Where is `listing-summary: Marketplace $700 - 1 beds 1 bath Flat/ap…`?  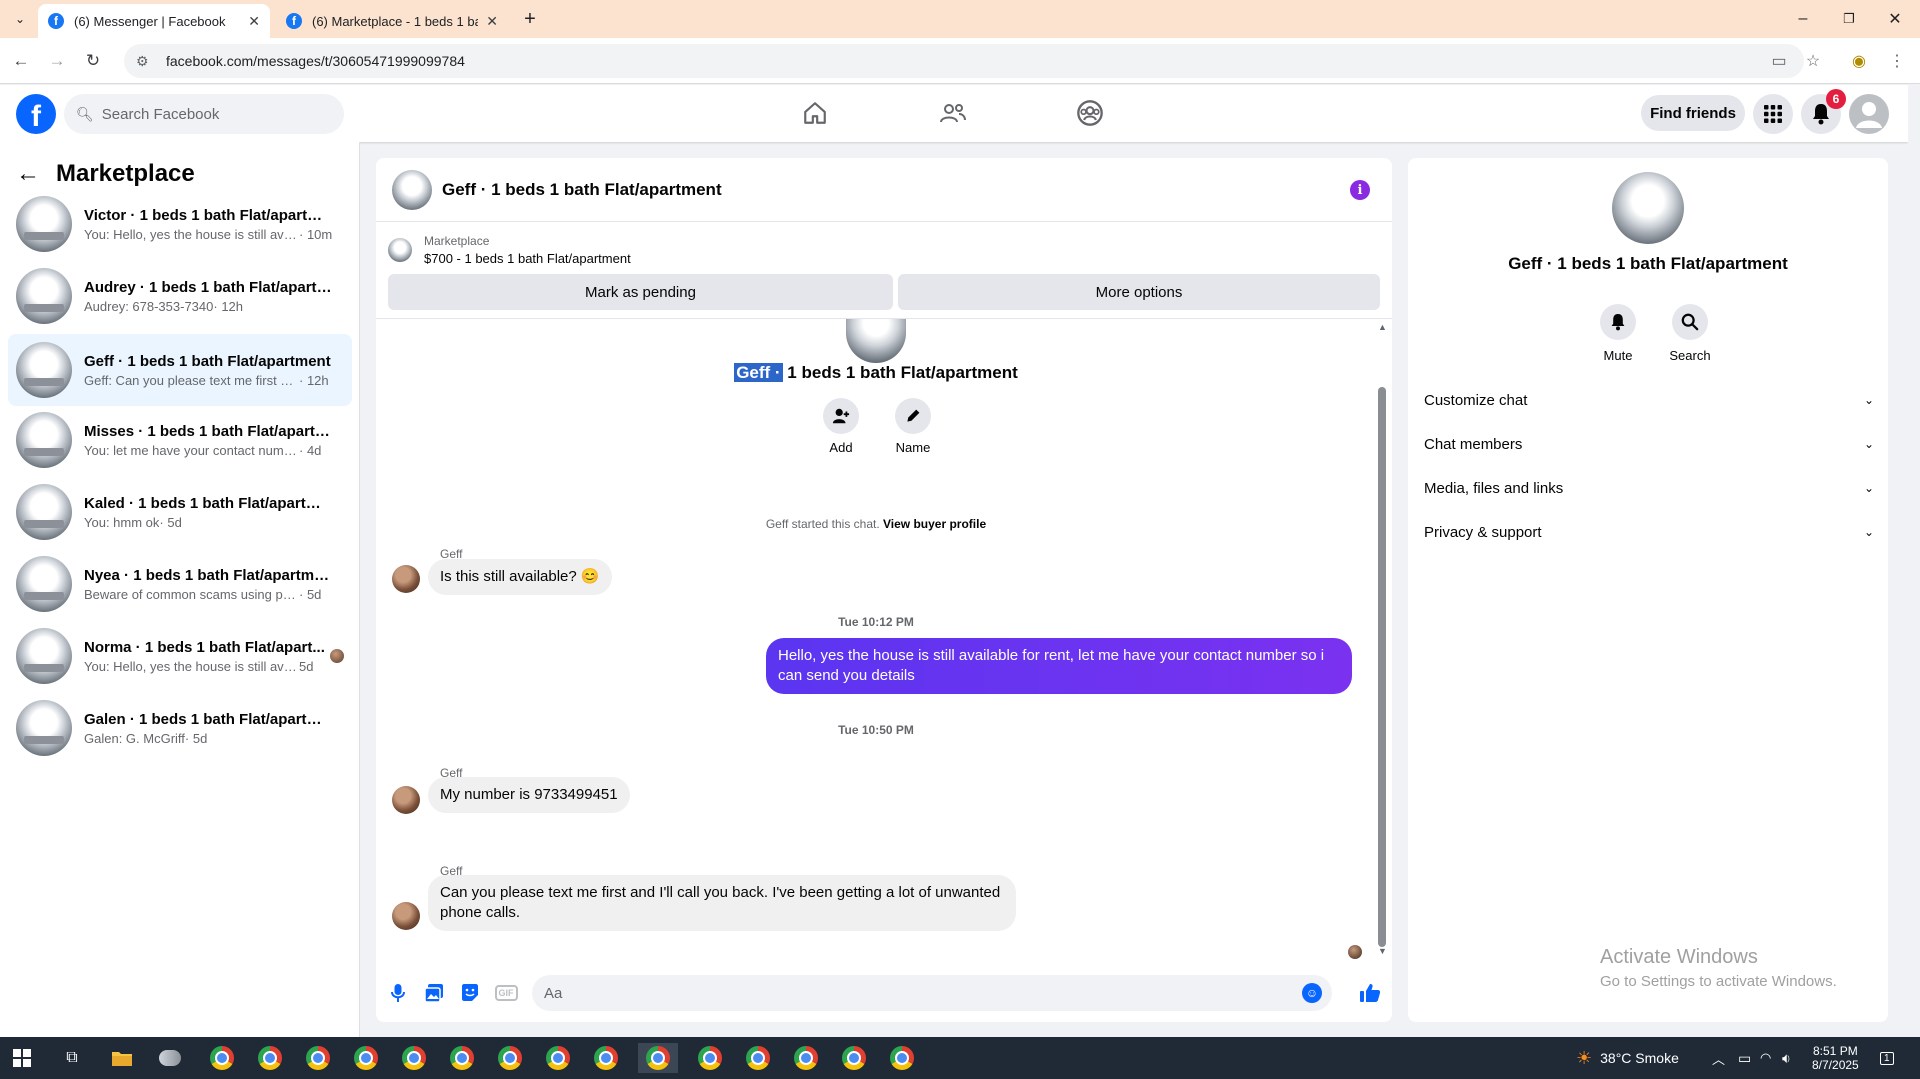 listing-summary: Marketplace $700 - 1 beds 1 bath Flat/ap… is located at coordinates (509, 250).